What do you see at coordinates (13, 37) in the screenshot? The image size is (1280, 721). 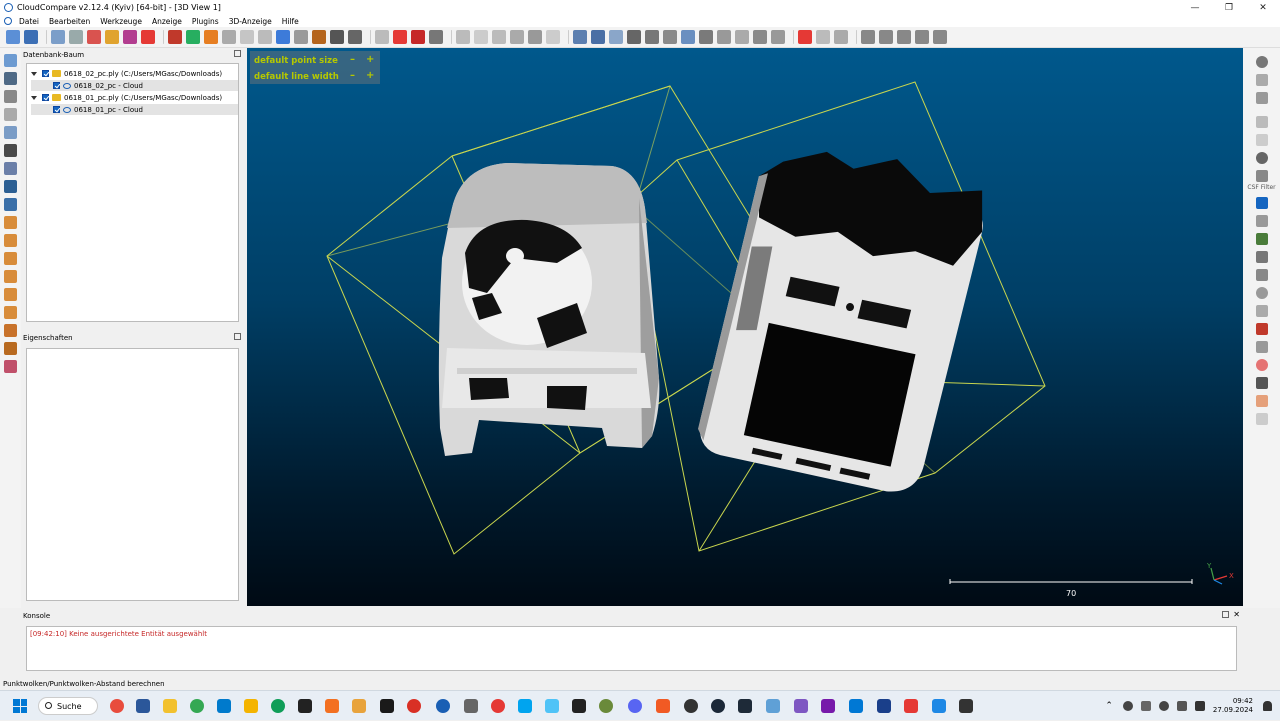 I see `open-file-icon` at bounding box center [13, 37].